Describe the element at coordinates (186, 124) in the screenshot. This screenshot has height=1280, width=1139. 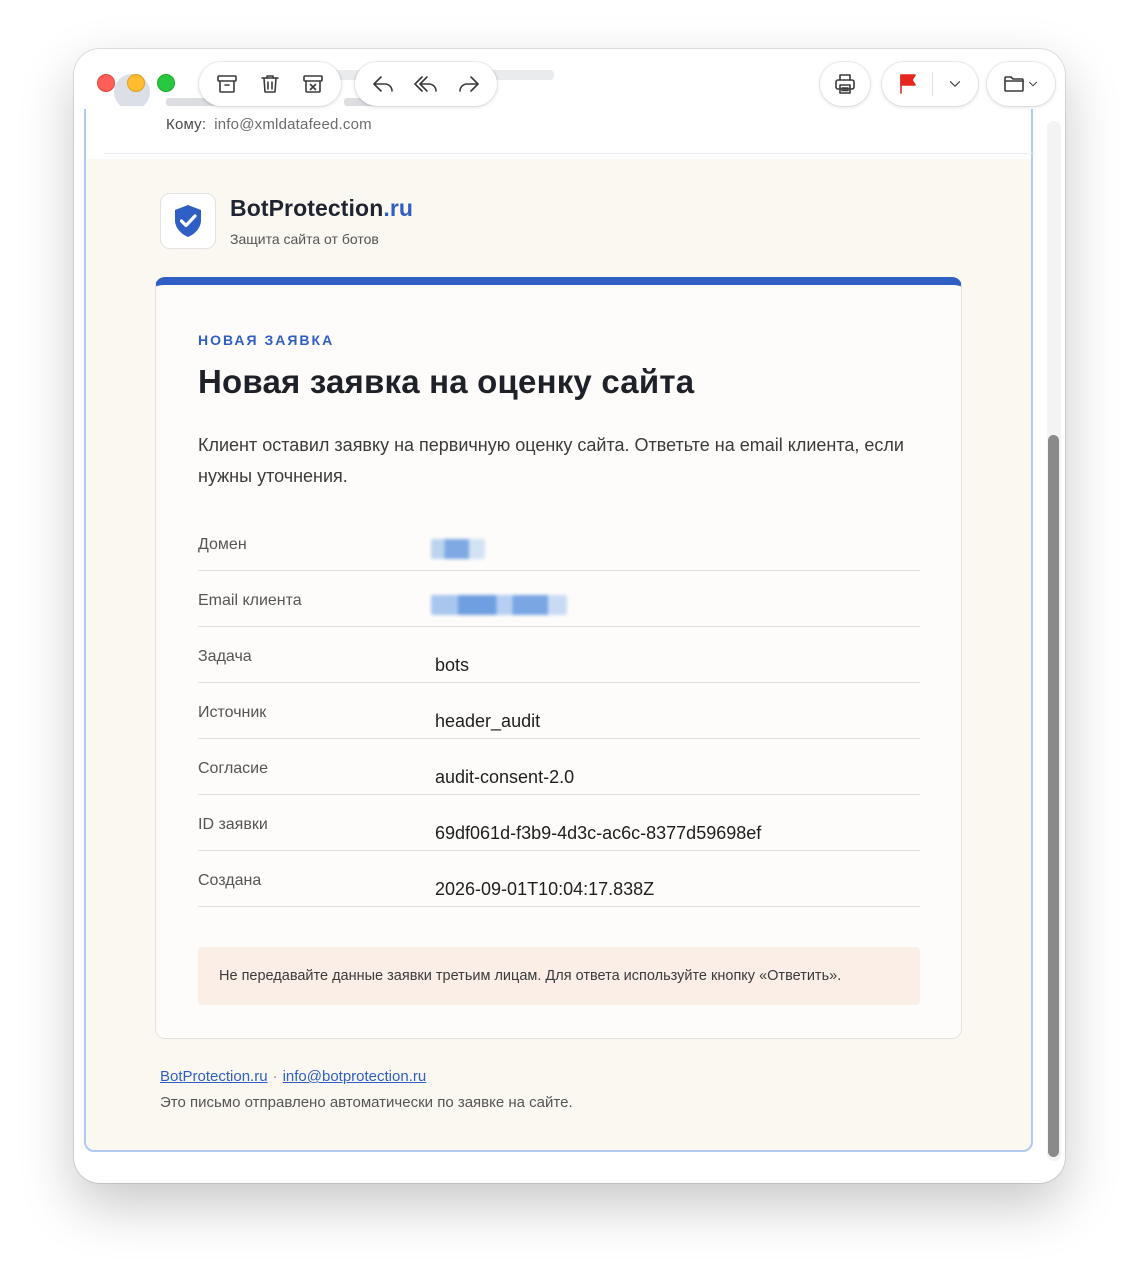
I see `to-label: Кому:` at that location.